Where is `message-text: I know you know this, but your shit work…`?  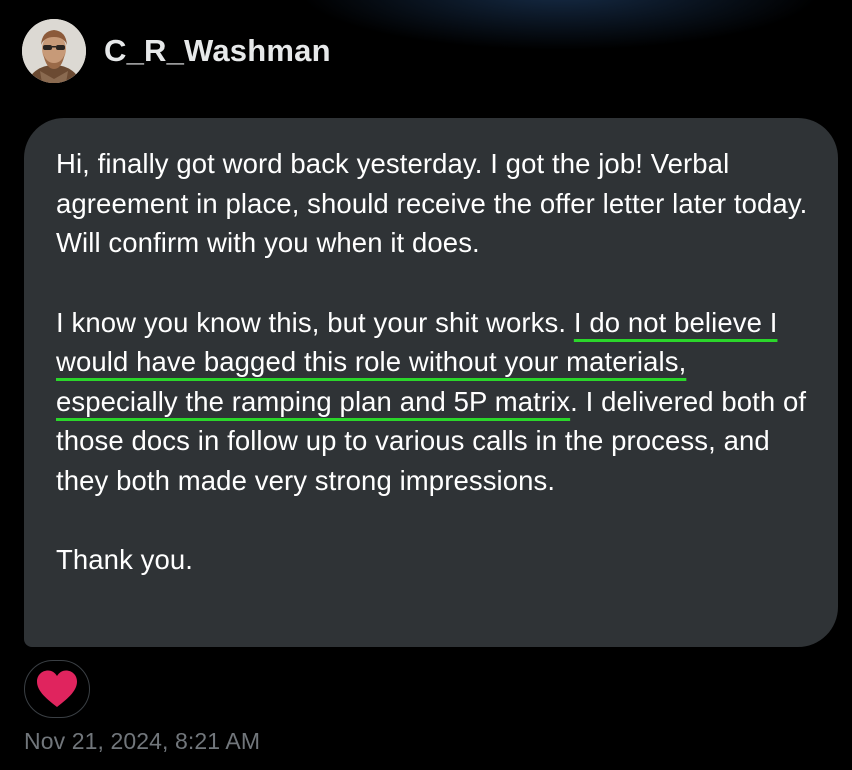
message-text: I know you know this, but your shit work… is located at coordinates (315, 322).